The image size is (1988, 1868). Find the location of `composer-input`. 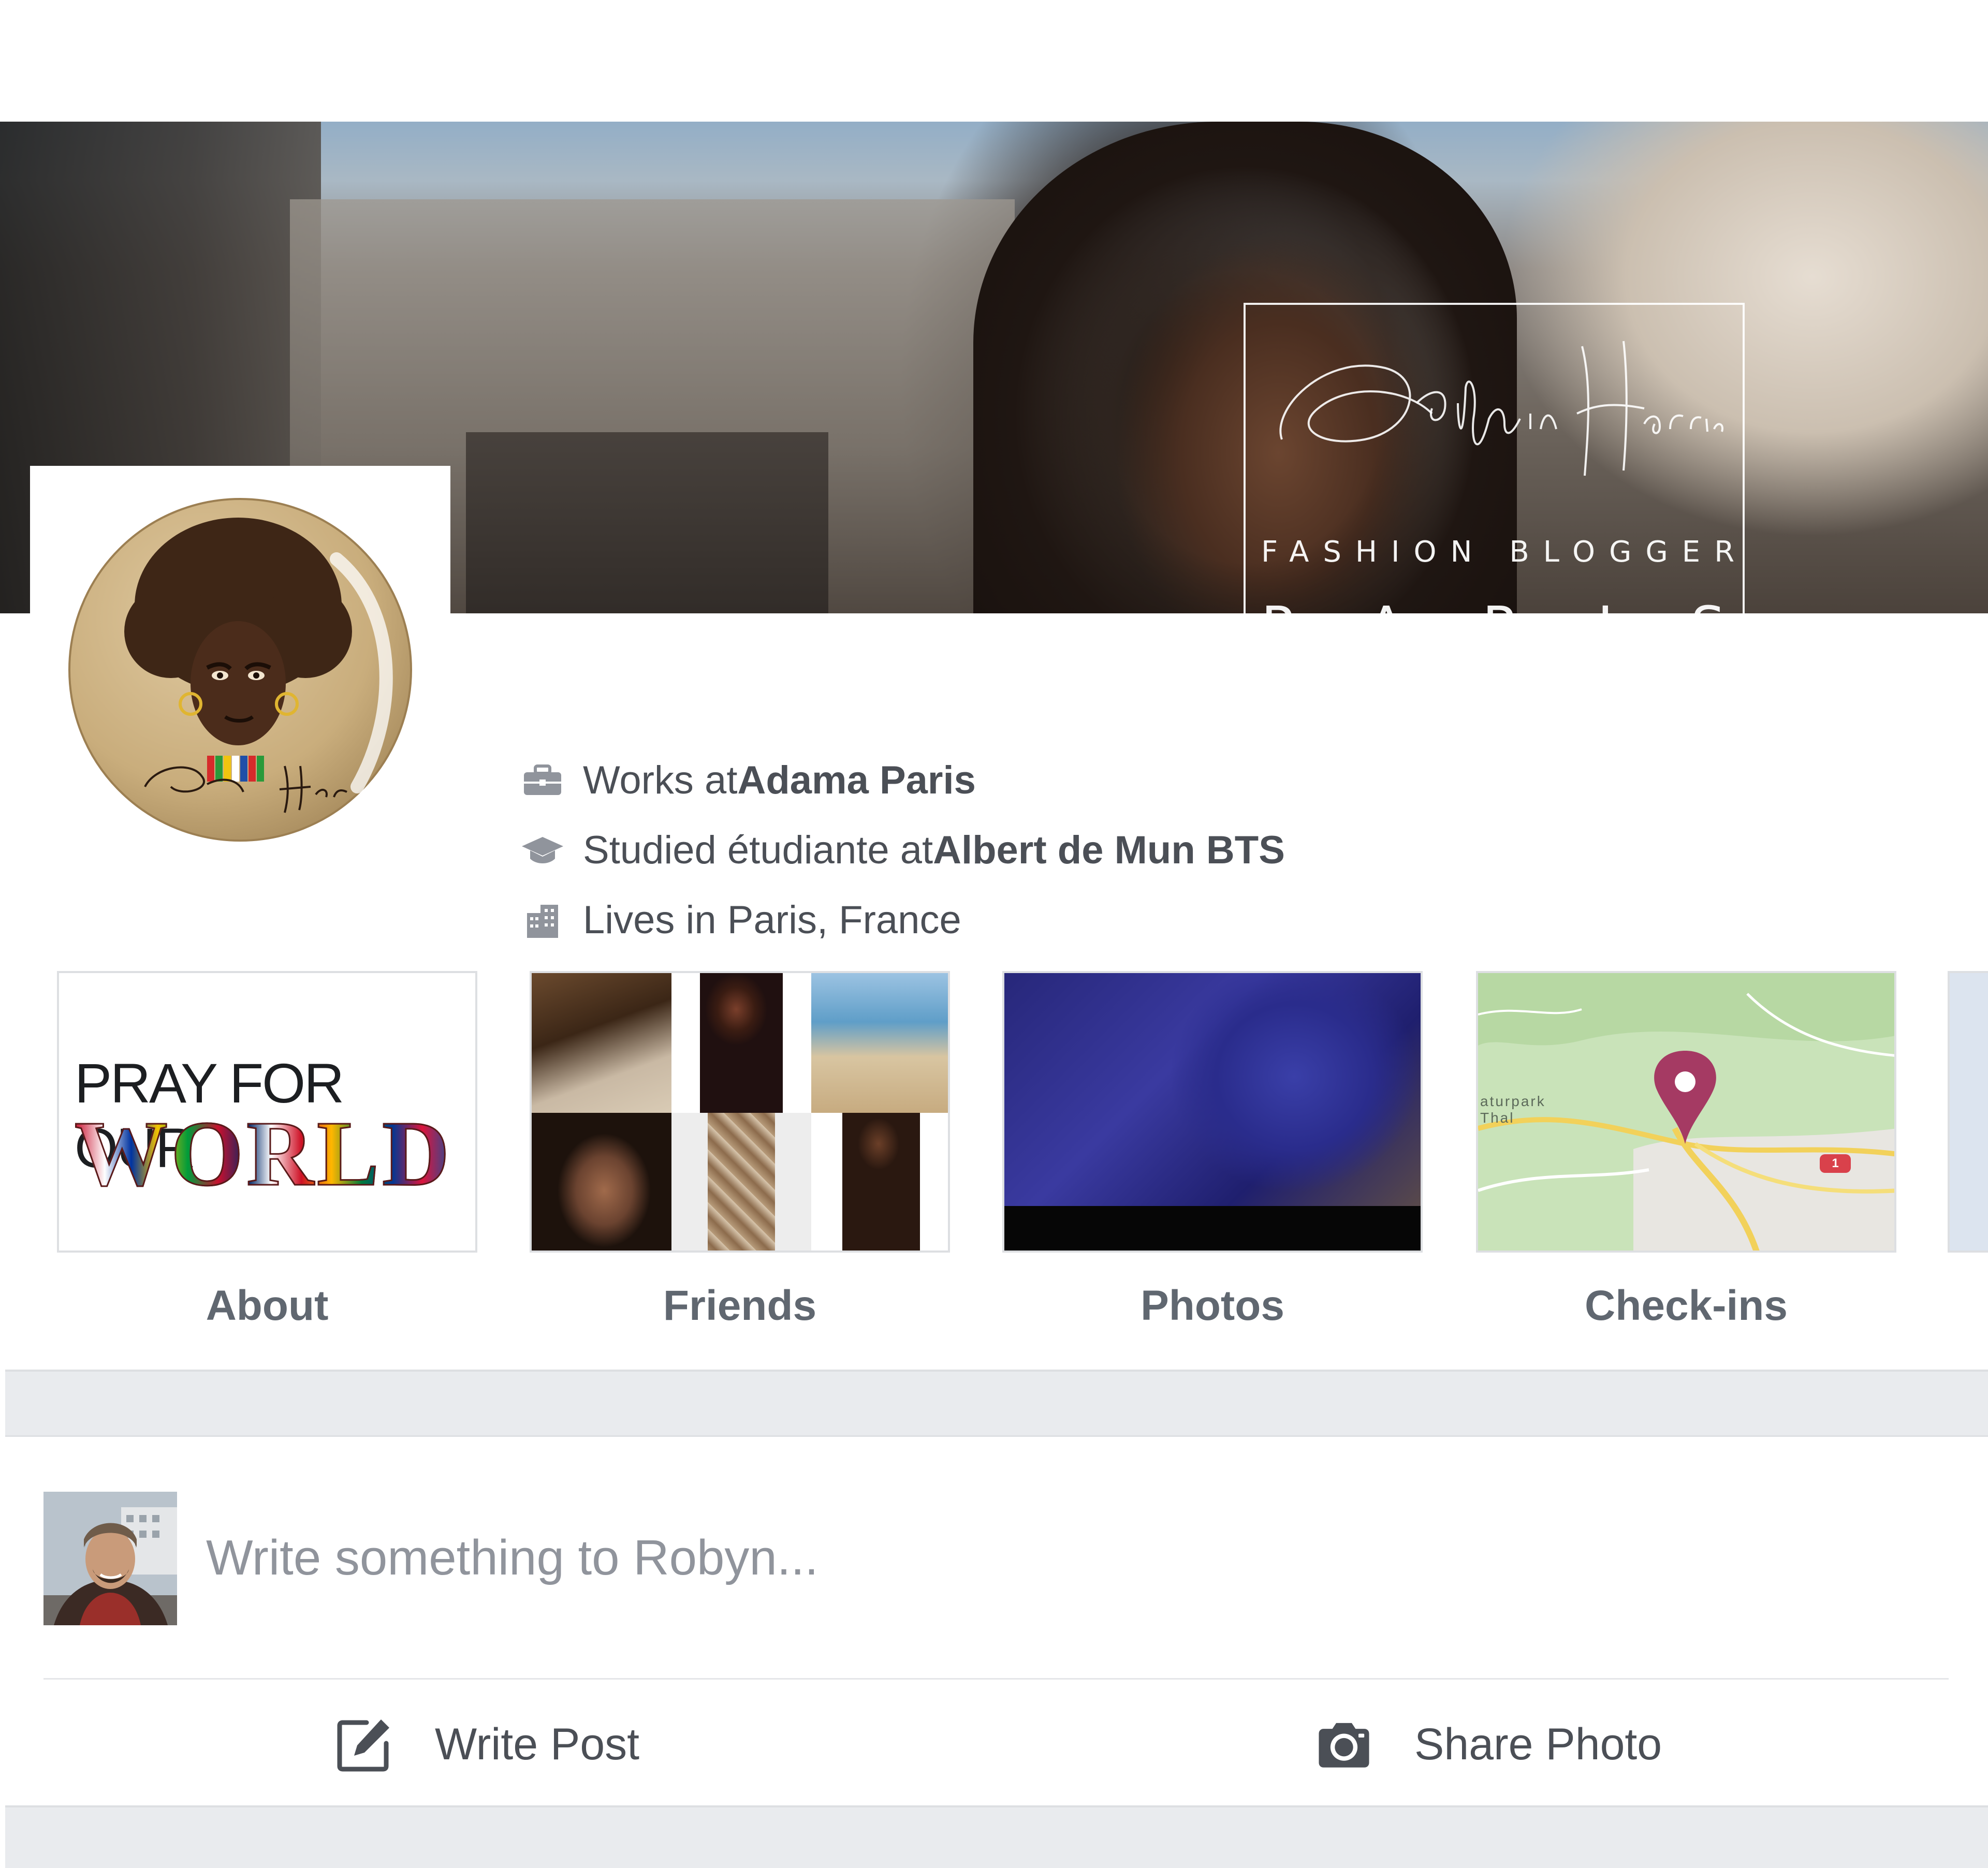

composer-input is located at coordinates (1060, 1558).